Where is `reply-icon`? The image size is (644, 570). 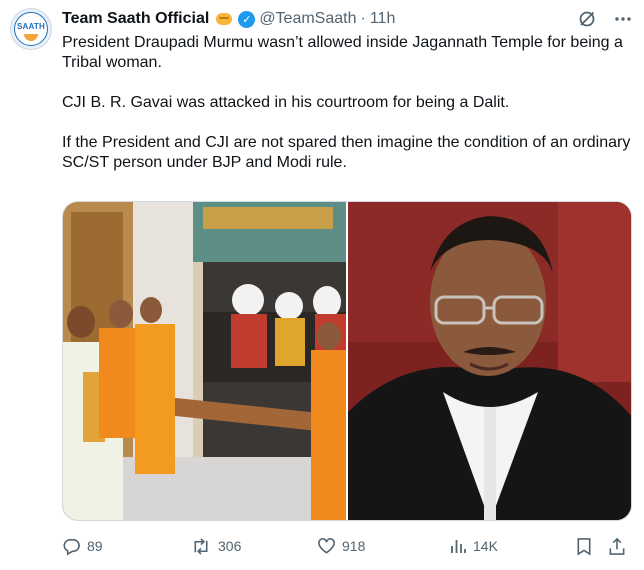 reply-icon is located at coordinates (71, 546).